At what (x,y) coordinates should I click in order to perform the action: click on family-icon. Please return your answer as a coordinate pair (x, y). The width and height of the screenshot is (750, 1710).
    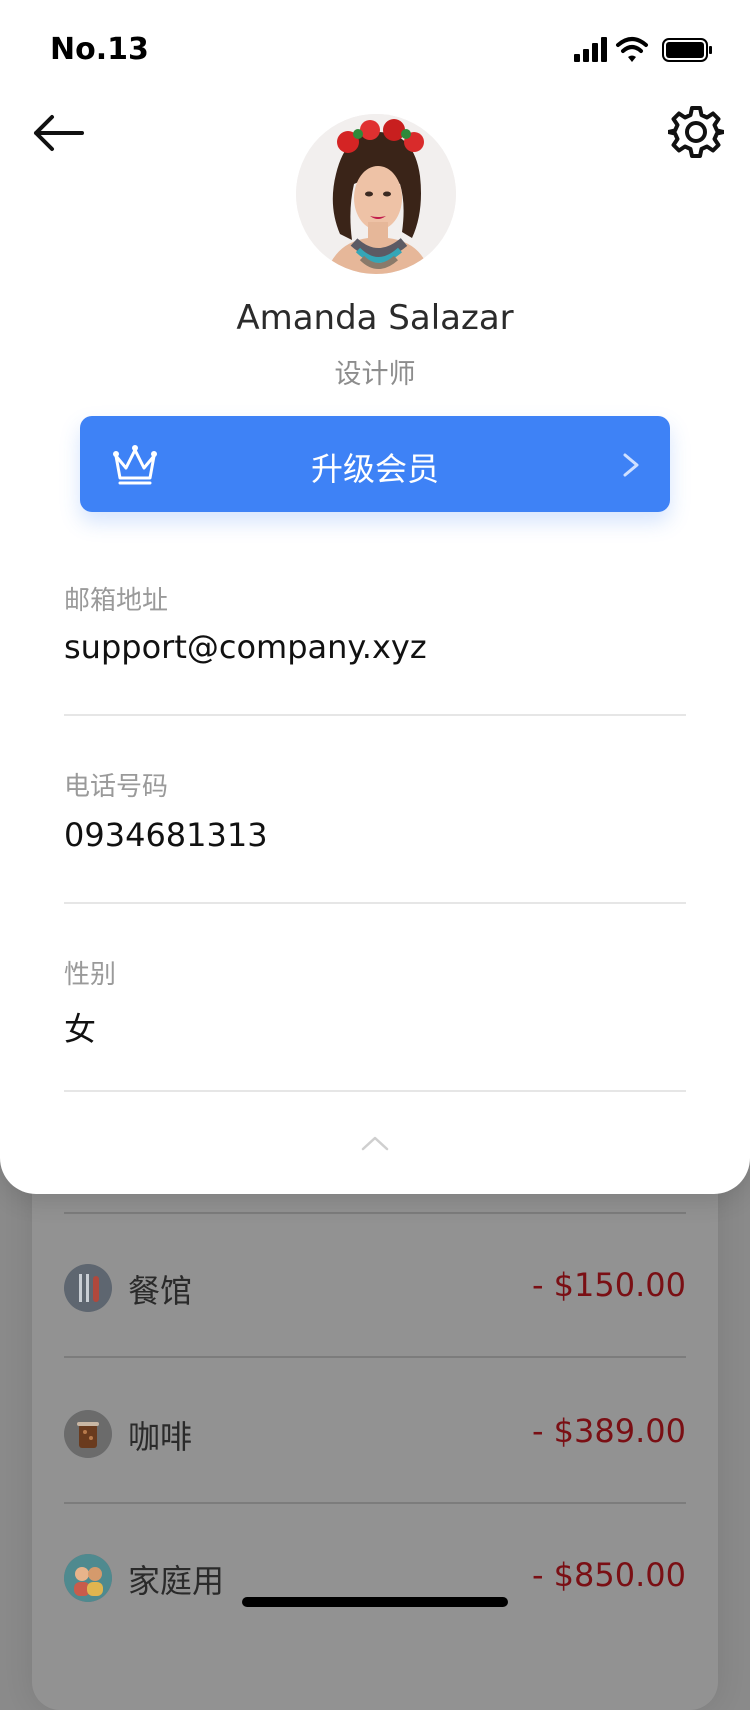
    Looking at the image, I should click on (88, 1578).